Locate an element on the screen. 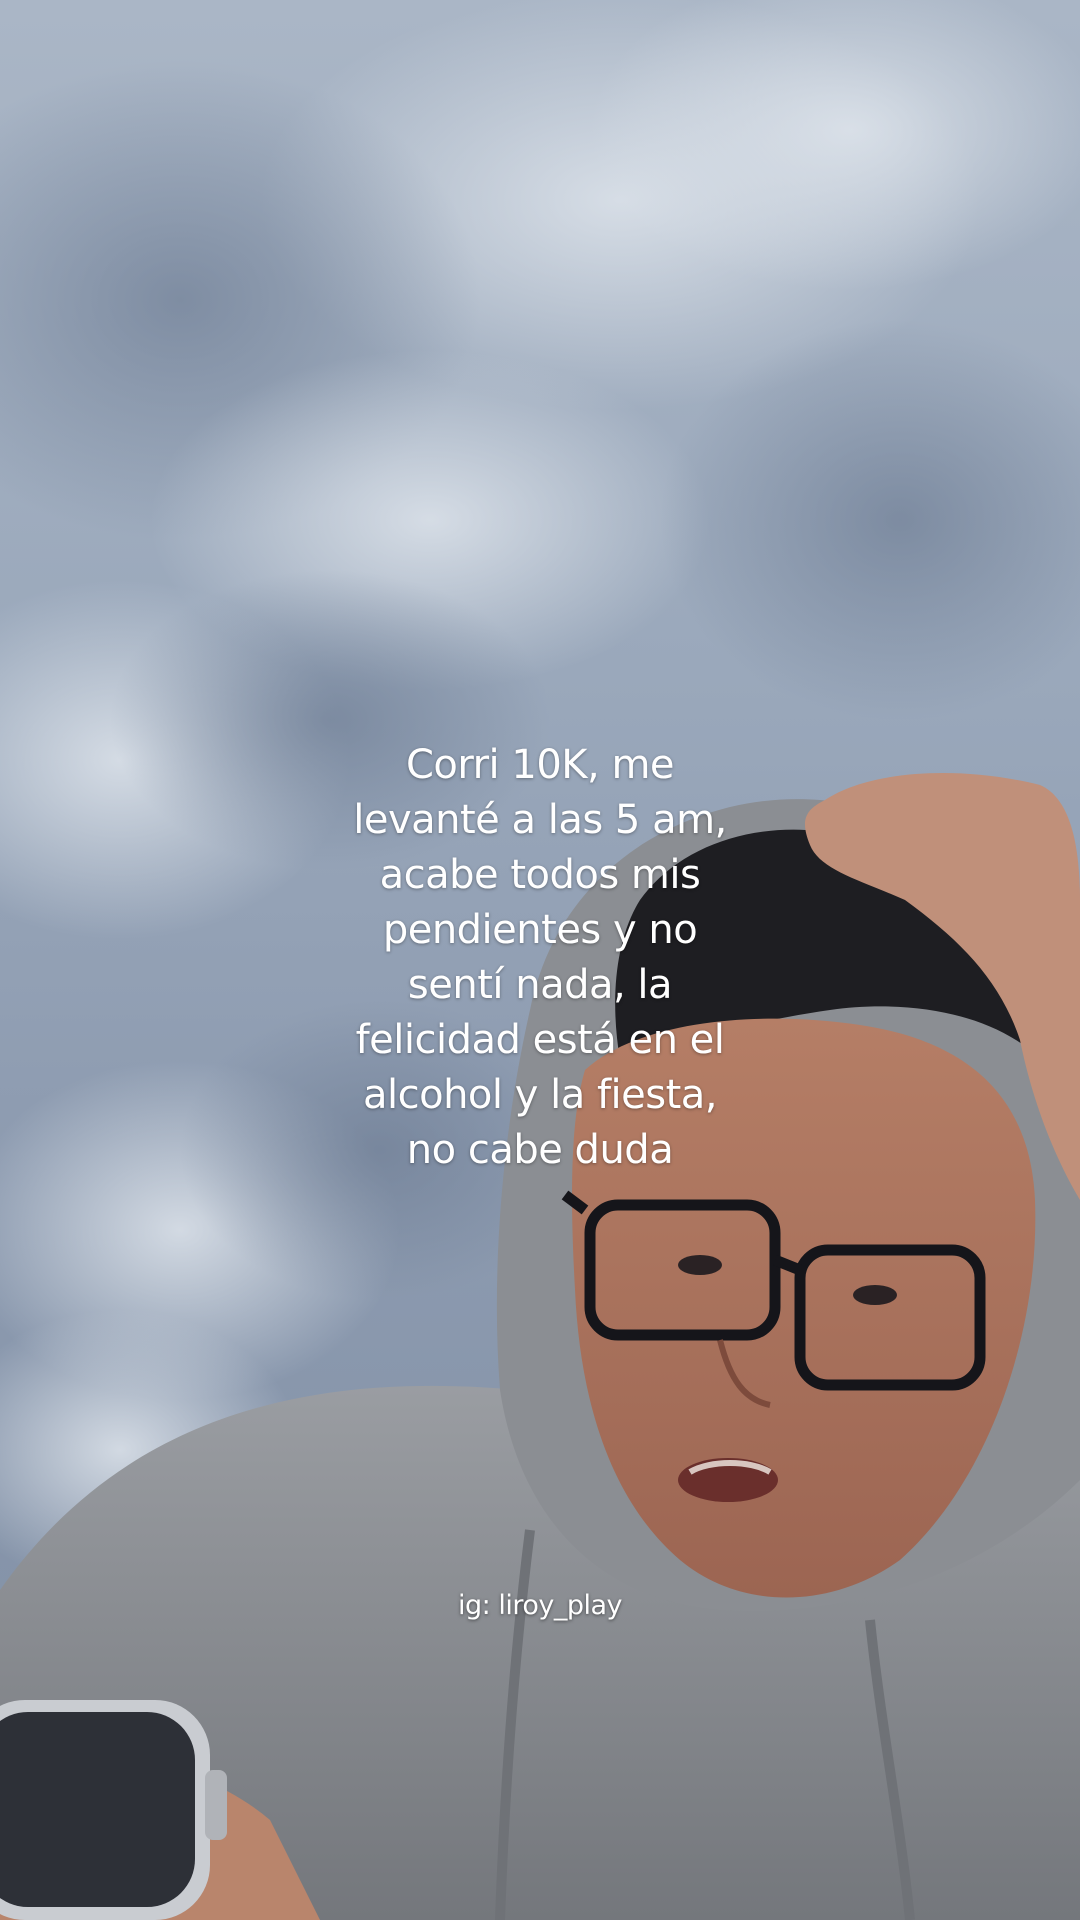  caption-line: acabe todos mis is located at coordinates (540, 875).